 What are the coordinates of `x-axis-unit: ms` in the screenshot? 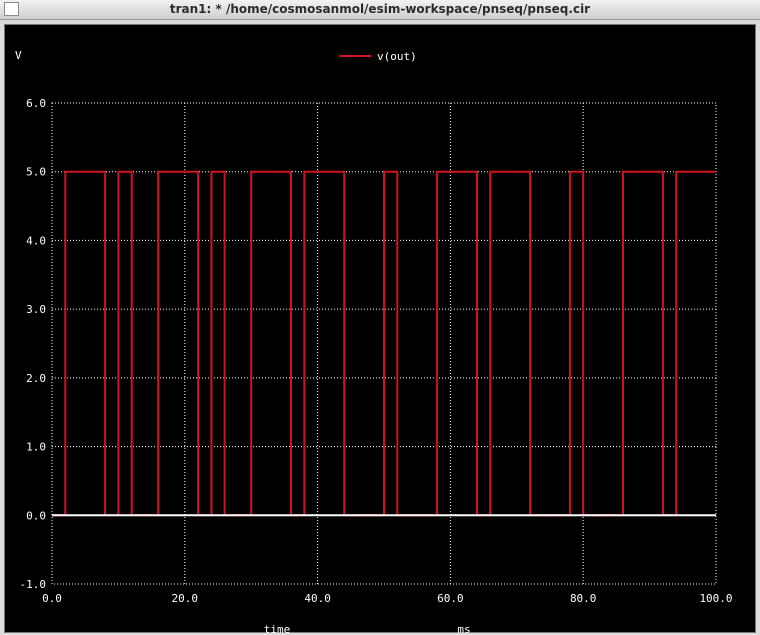 It's located at (463, 628).